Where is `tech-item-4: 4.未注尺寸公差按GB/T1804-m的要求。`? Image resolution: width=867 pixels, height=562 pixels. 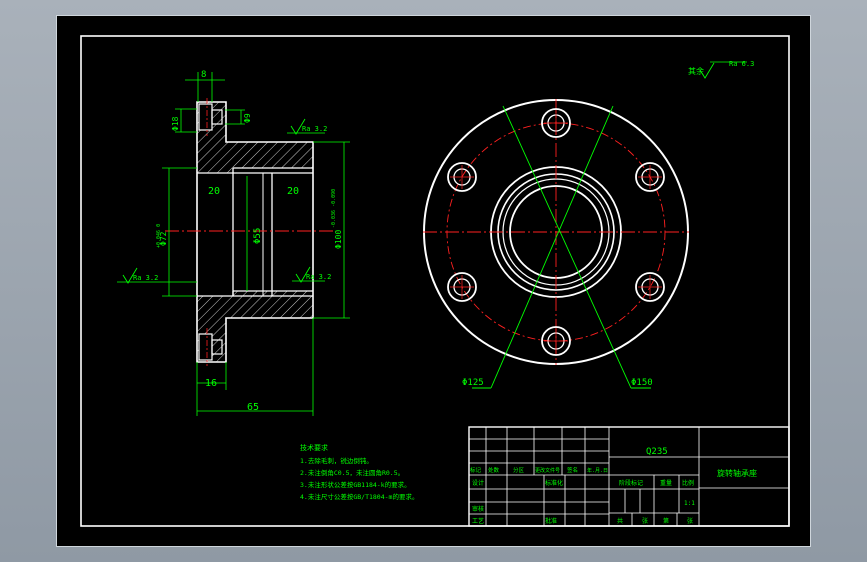
tech-item-4: 4.未注尺寸公差按GB/T1804-m的要求。 is located at coordinates (359, 496).